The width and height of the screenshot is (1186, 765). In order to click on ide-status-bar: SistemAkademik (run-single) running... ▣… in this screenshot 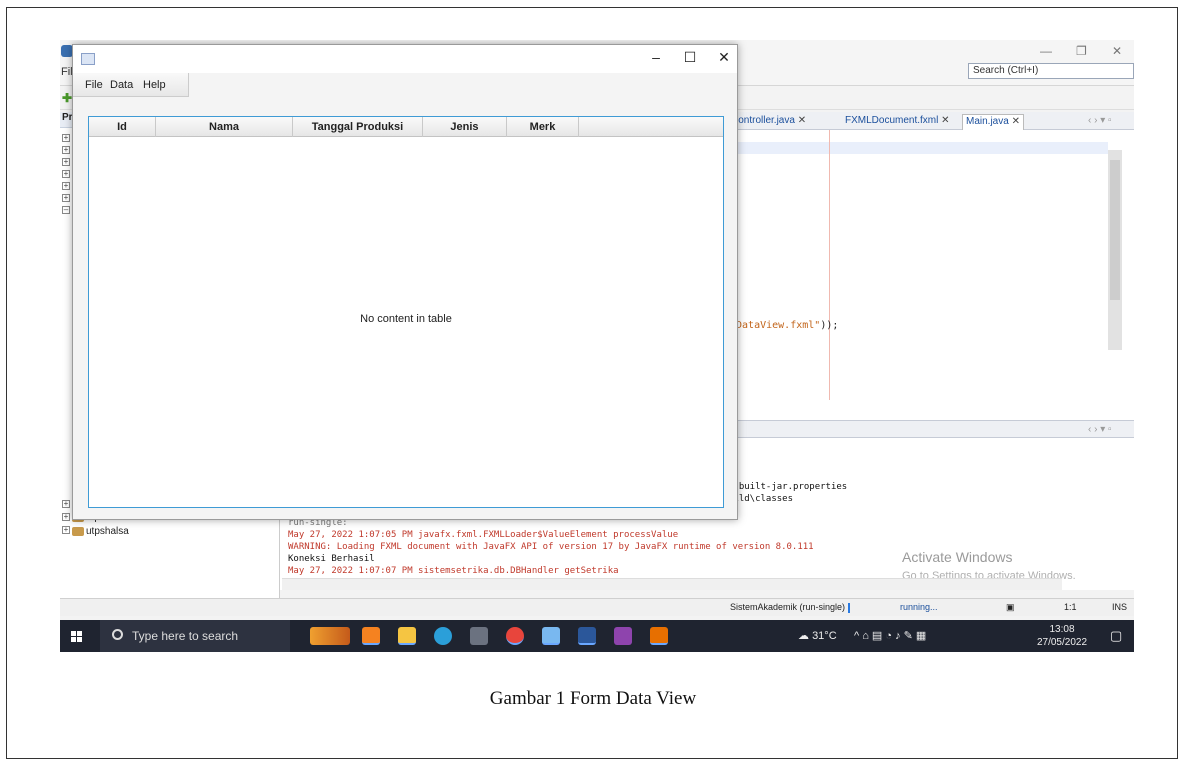, I will do `click(597, 607)`.